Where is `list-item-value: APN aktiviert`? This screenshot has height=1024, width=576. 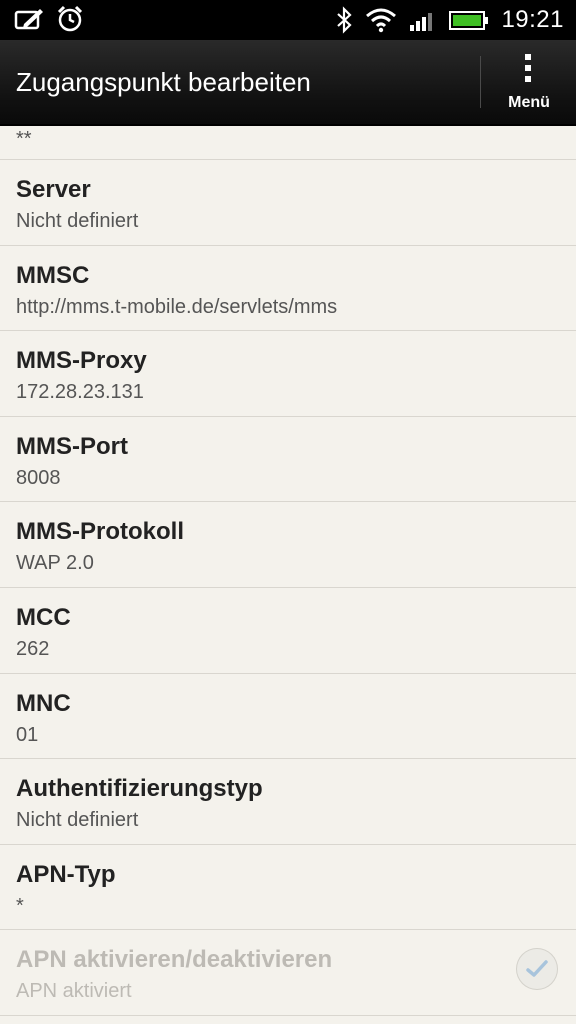
list-item-value: APN aktiviert is located at coordinates (74, 991).